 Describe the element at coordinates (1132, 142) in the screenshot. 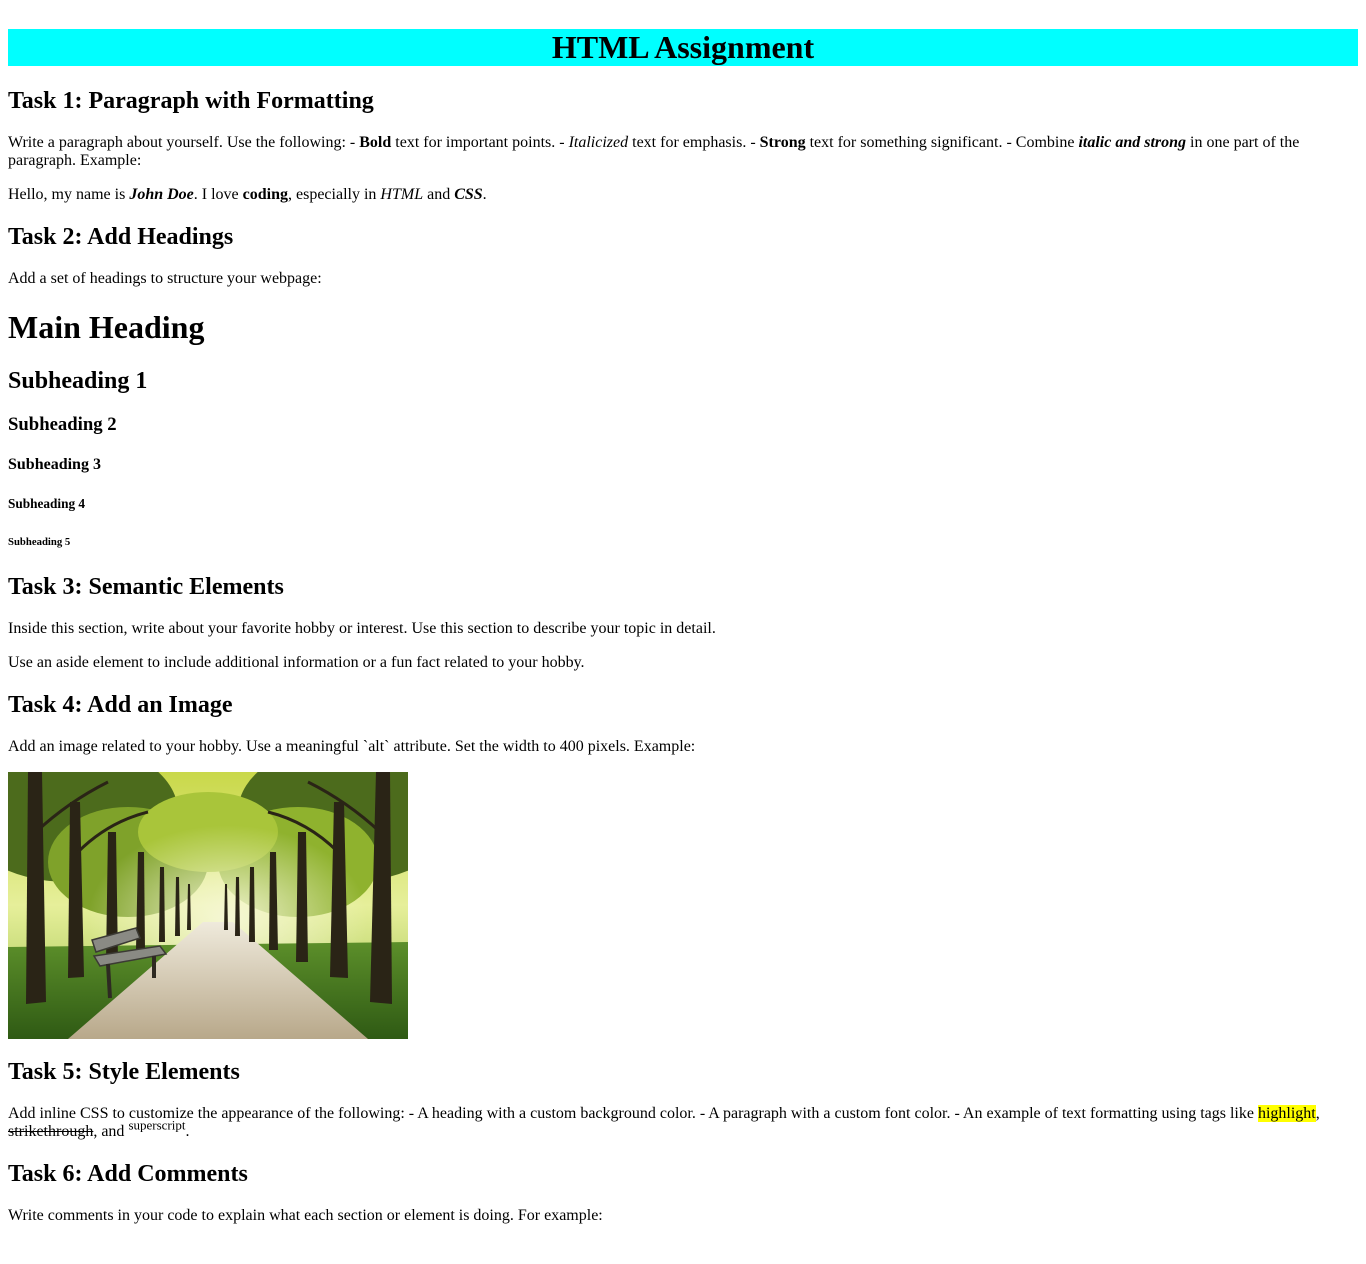

I see `italic-strong-example: italic and strong` at that location.